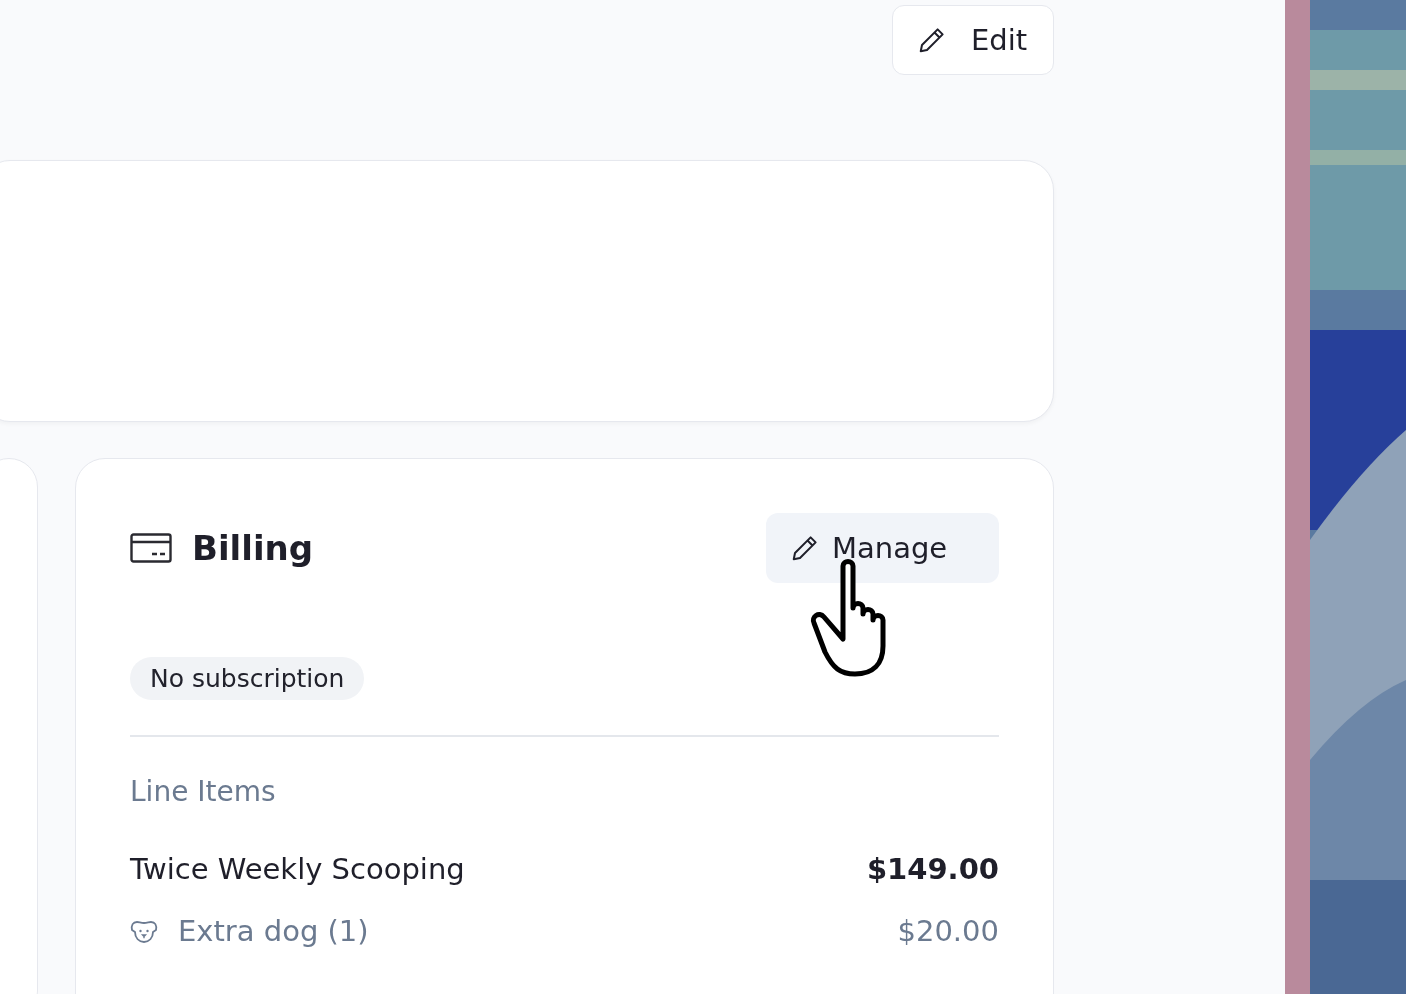 The image size is (1406, 994). What do you see at coordinates (297, 869) in the screenshot?
I see `service-name: Twice Weekly Scooping` at bounding box center [297, 869].